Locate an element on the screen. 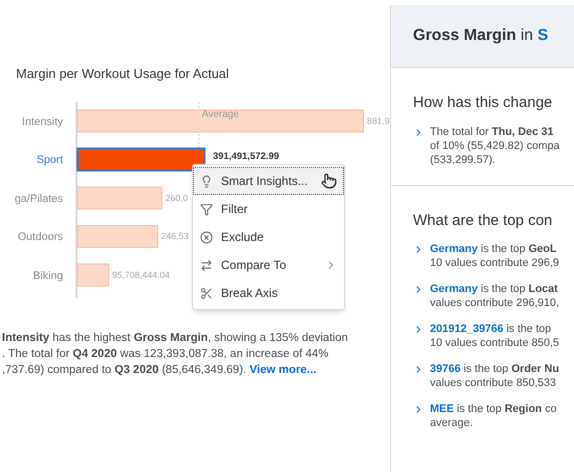  section-heading: What are the top con is located at coordinates (483, 220).